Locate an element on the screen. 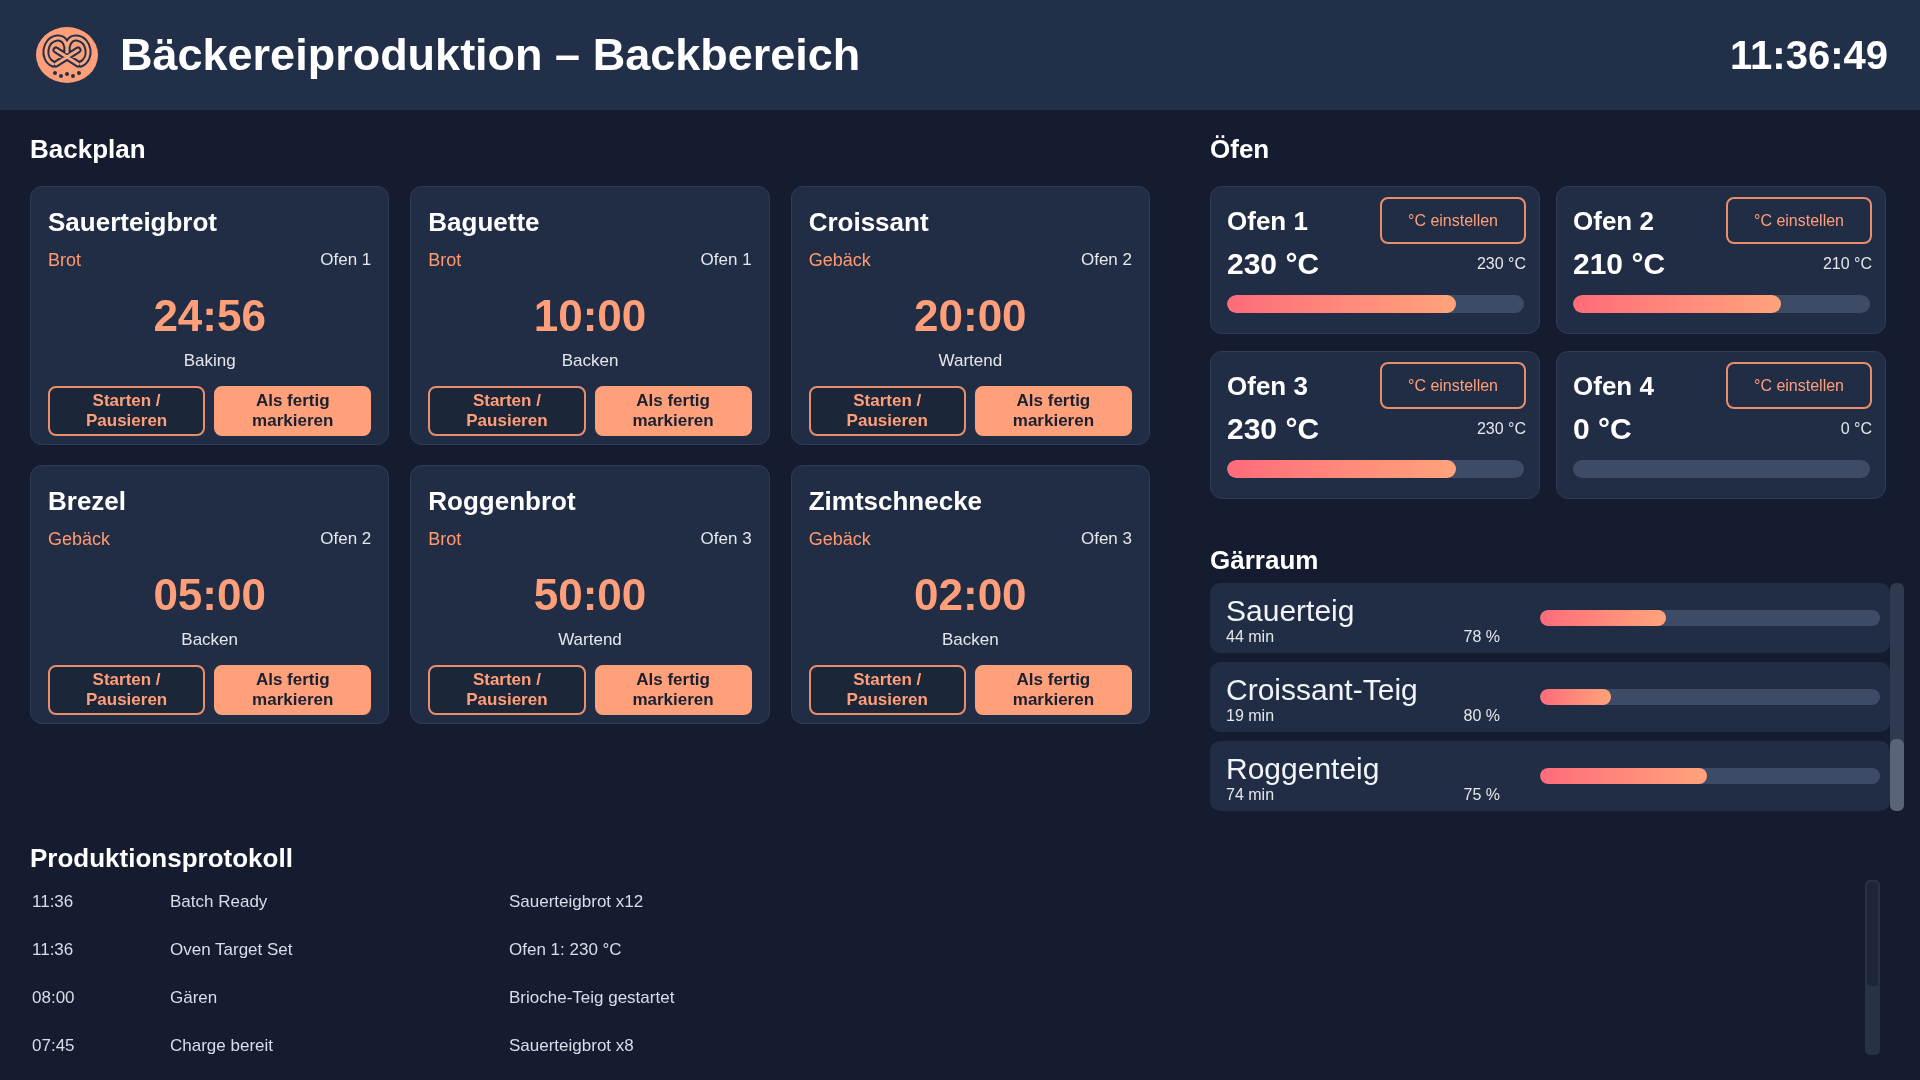 This screenshot has height=1080, width=1920. section-heading: Gärraum is located at coordinates (1264, 560).